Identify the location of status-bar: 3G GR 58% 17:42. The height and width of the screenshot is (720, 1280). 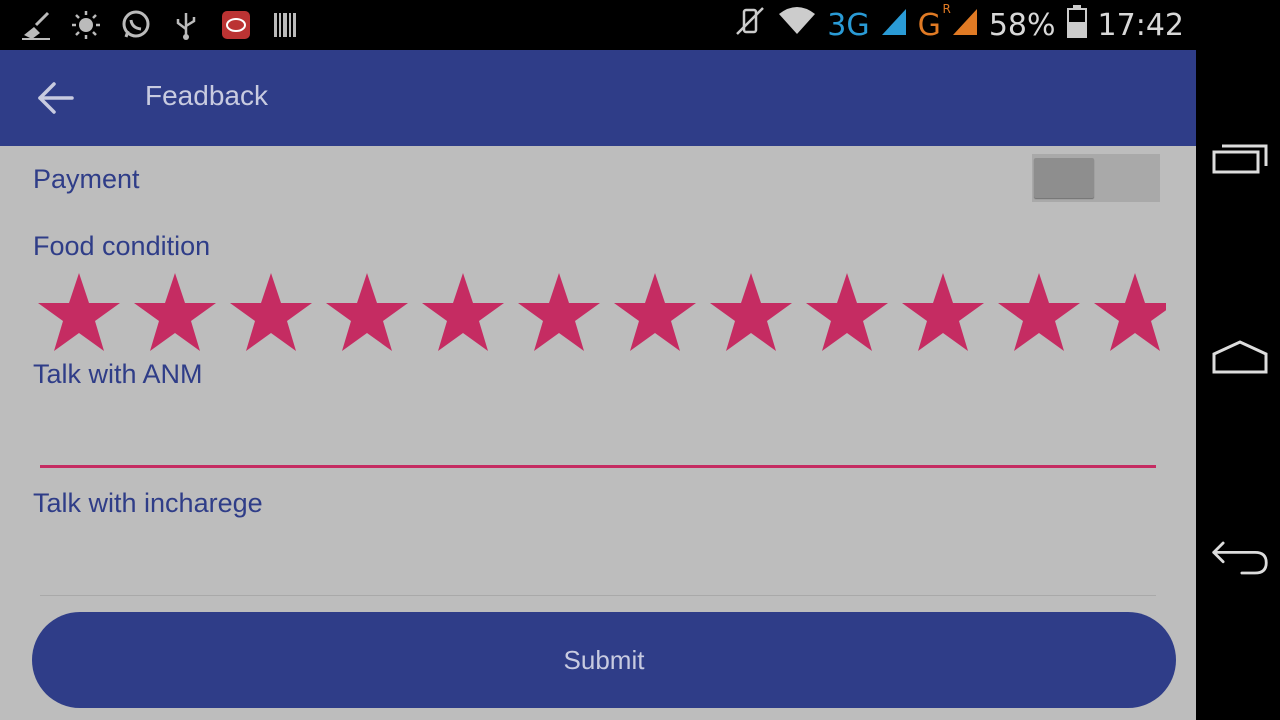
(598, 25).